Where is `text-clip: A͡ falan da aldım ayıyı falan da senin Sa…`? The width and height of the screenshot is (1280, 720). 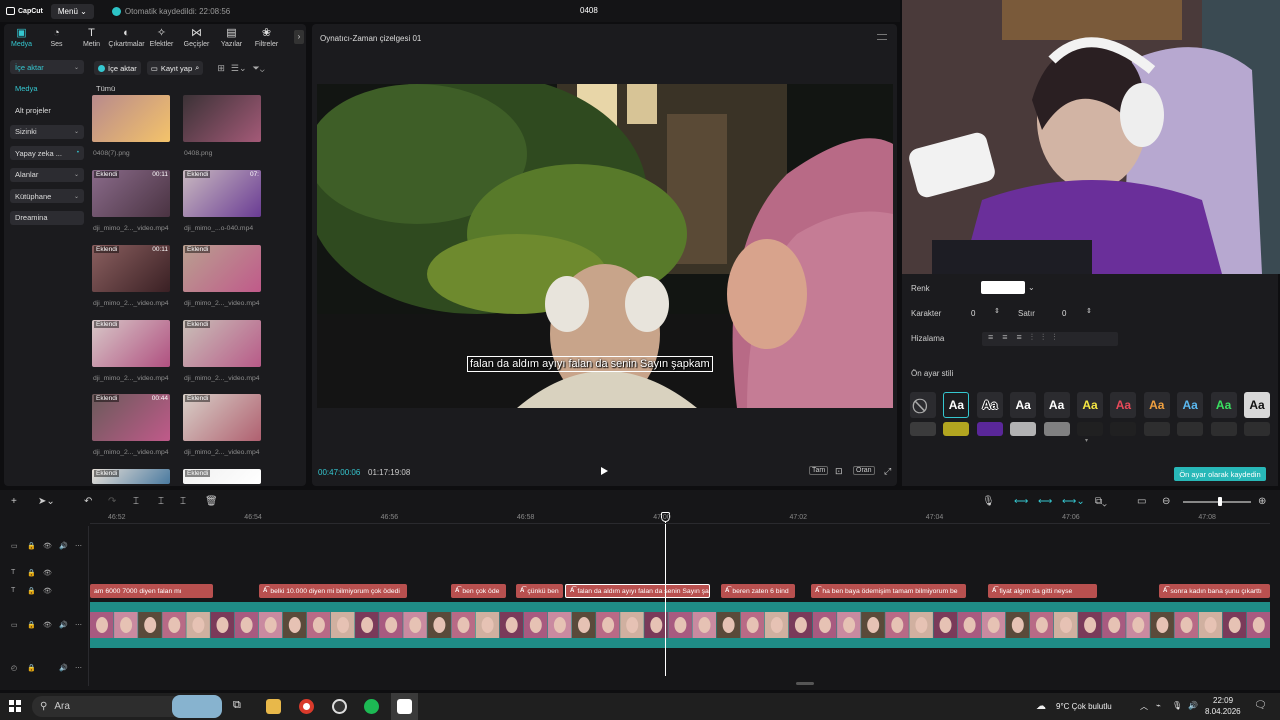
text-clip: A͡ falan da aldım ayıyı falan da senin Sa… is located at coordinates (637, 591).